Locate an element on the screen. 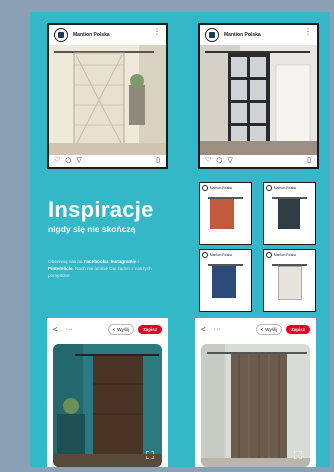 The width and height of the screenshot is (334, 472). instagram-link: Instagramie is located at coordinates (124, 261).